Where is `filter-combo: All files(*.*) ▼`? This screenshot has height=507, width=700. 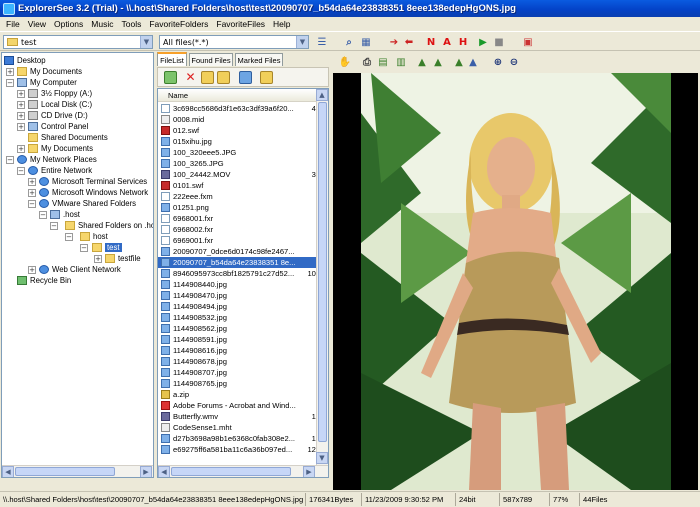 filter-combo: All files(*.*) ▼ is located at coordinates (234, 42).